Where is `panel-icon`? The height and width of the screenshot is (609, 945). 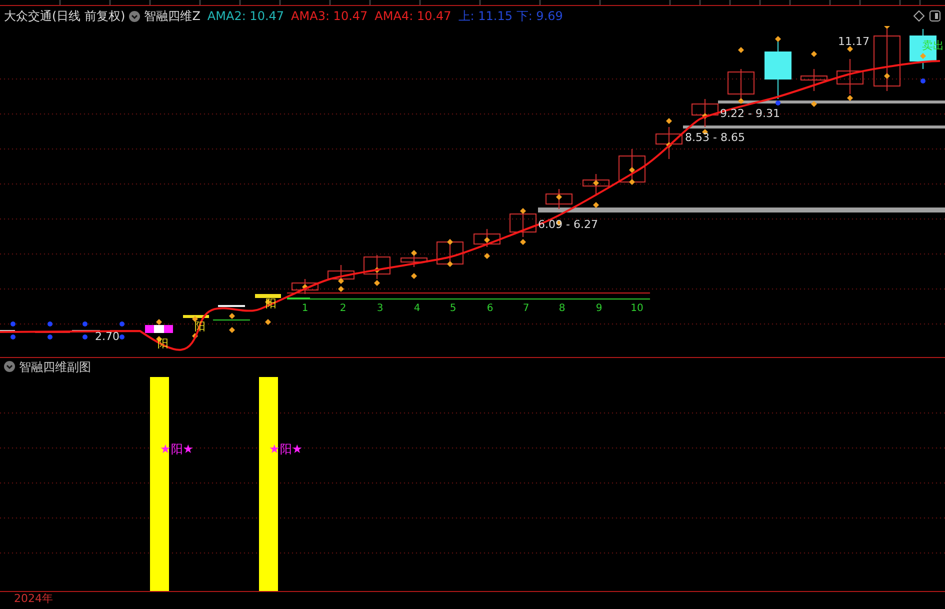
panel-icon is located at coordinates (935, 16).